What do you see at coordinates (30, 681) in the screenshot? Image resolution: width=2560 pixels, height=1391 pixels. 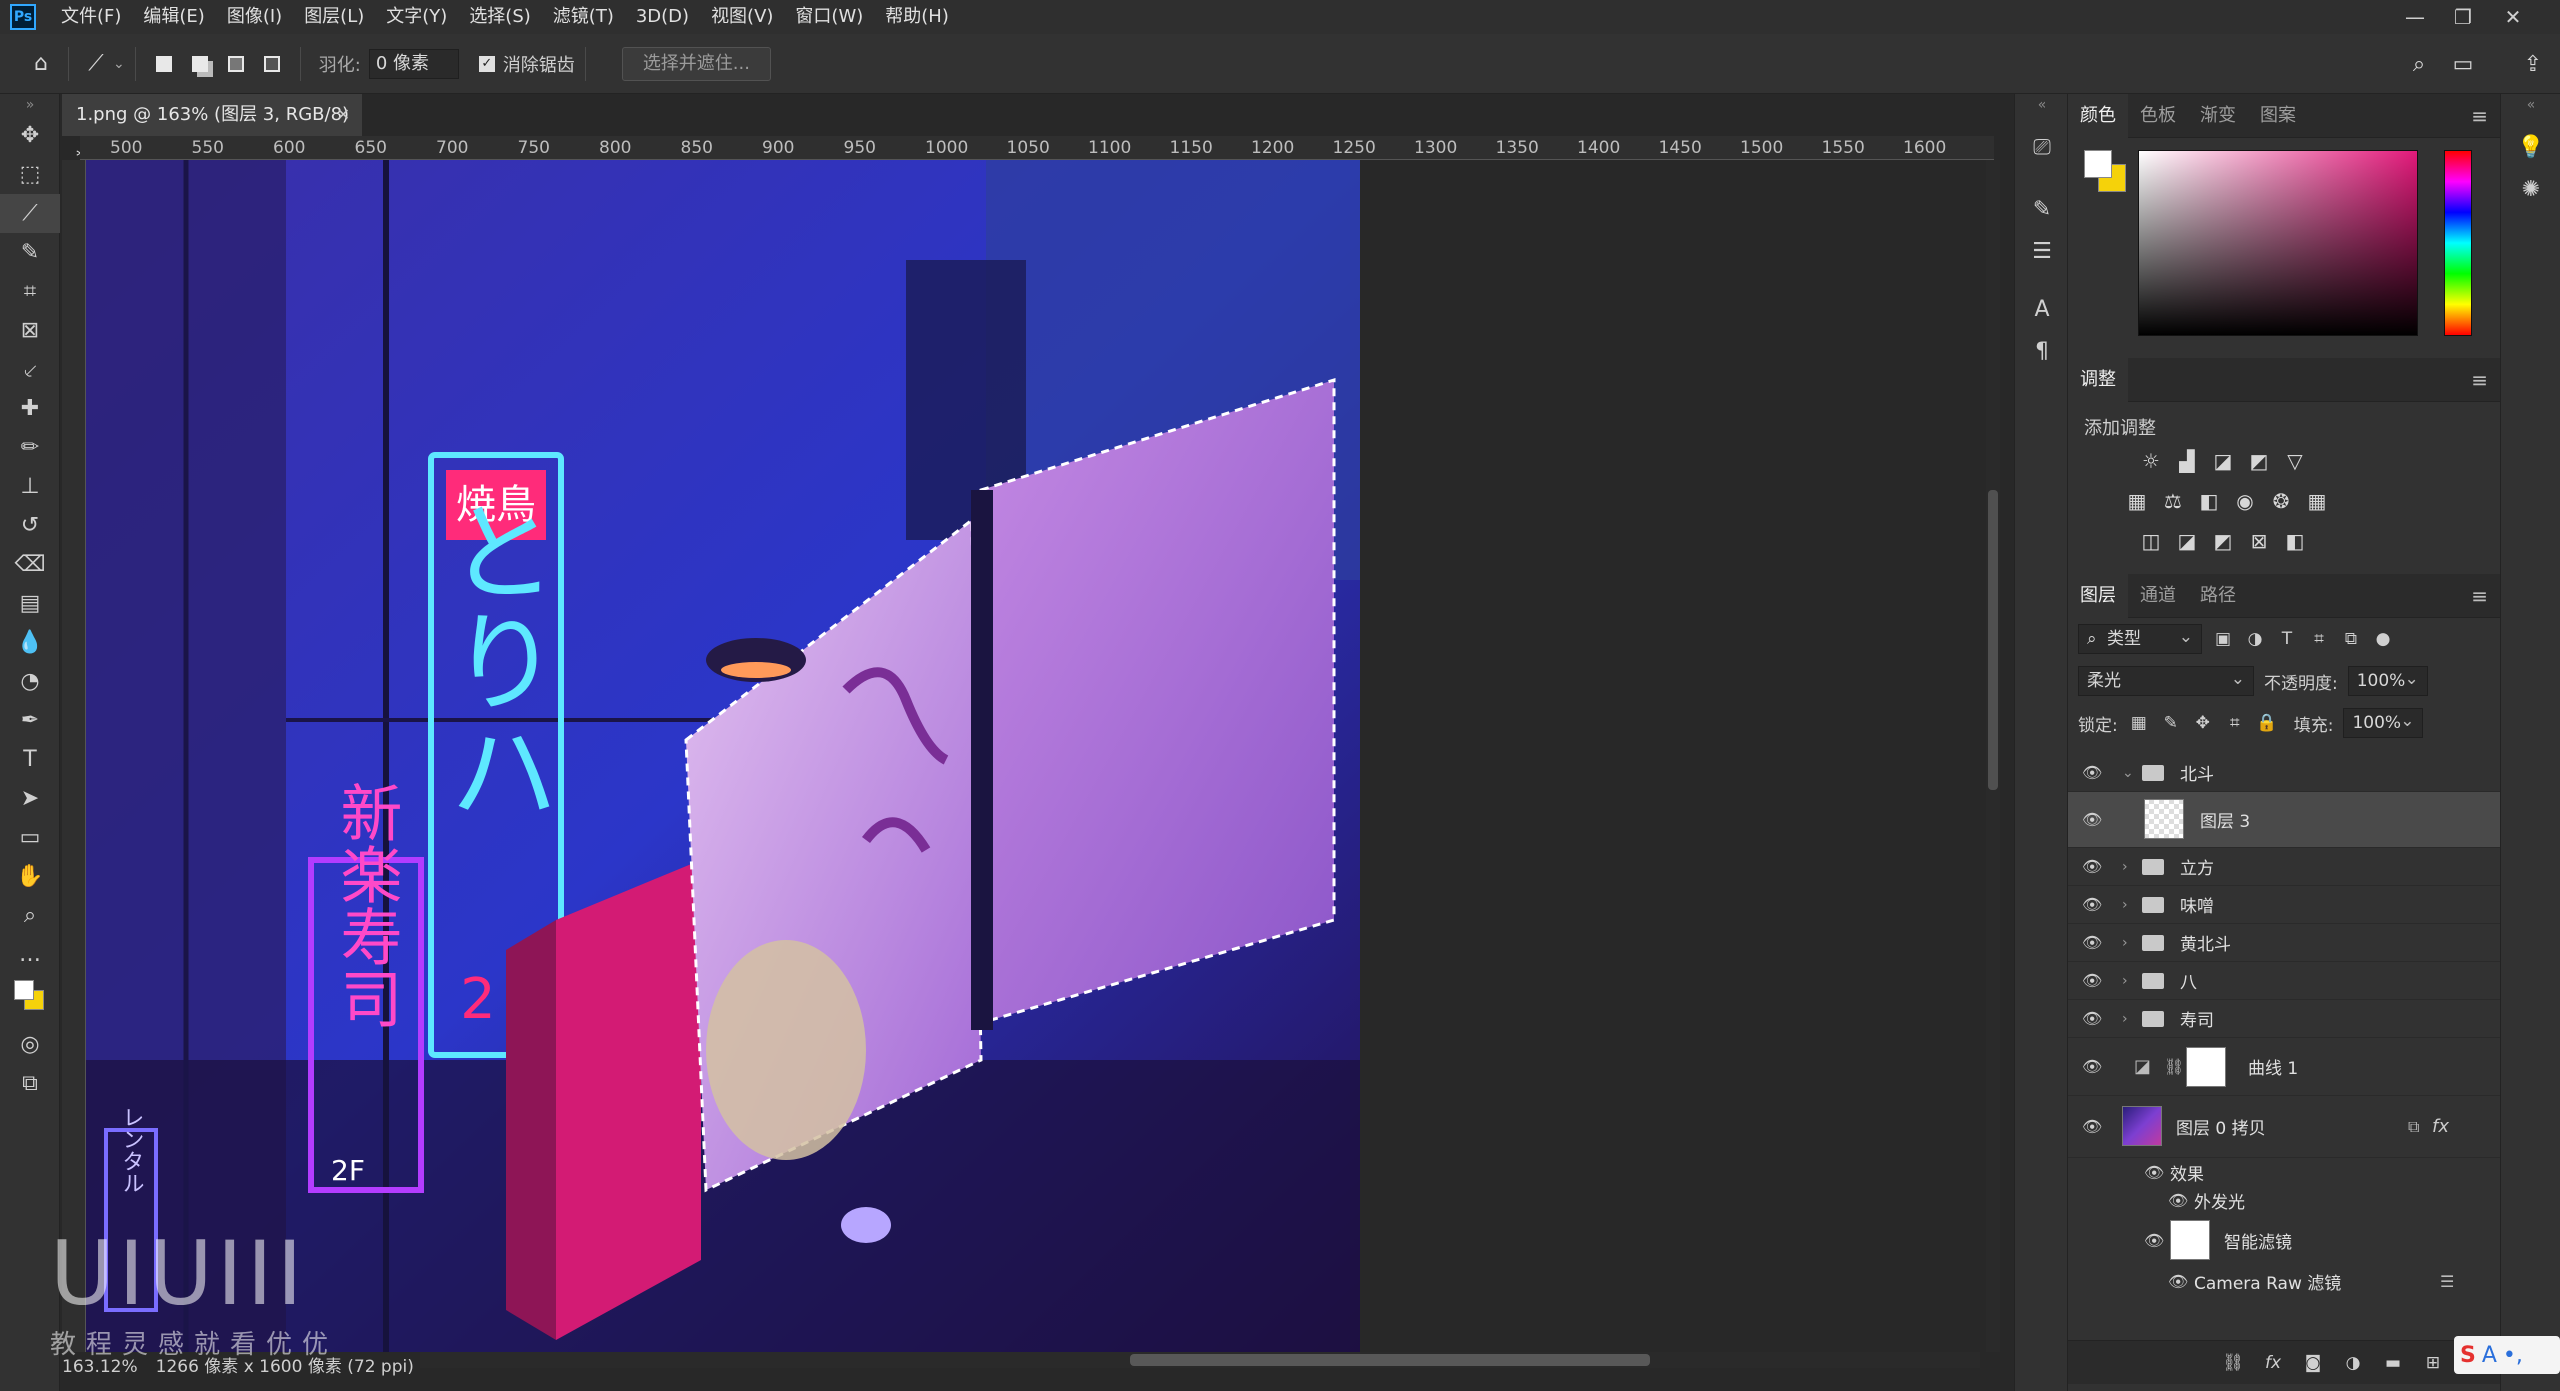 I see `dodge-tool-icon: ◔` at bounding box center [30, 681].